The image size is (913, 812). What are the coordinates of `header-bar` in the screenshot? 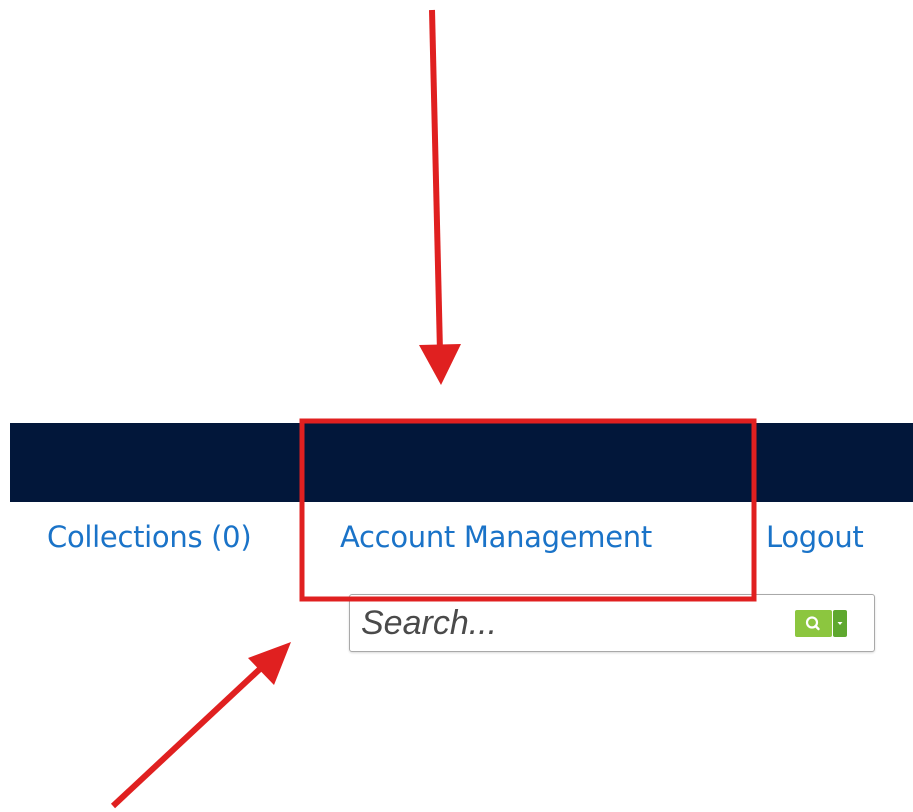 It's located at (461, 462).